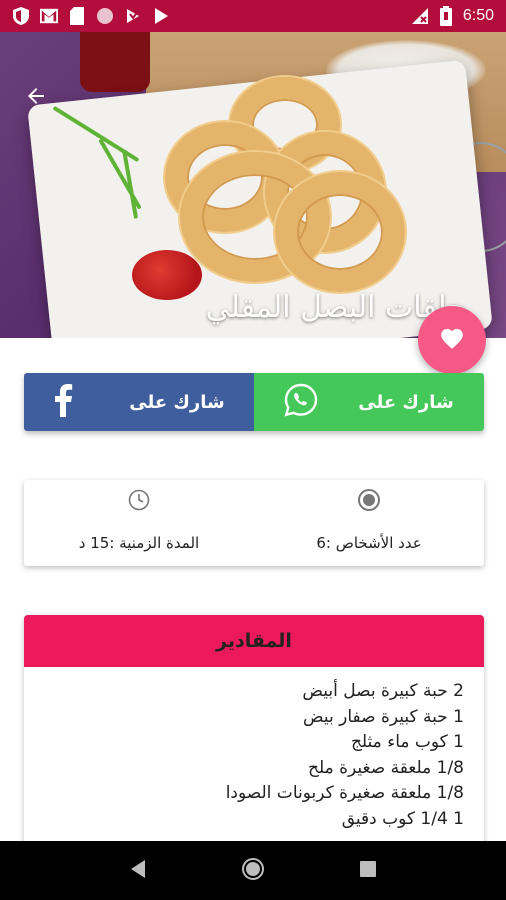 This screenshot has width=506, height=900. I want to click on recipe-info-card: المدة الزمنية :15 د عدد الأشخاص :6, so click(254, 523).